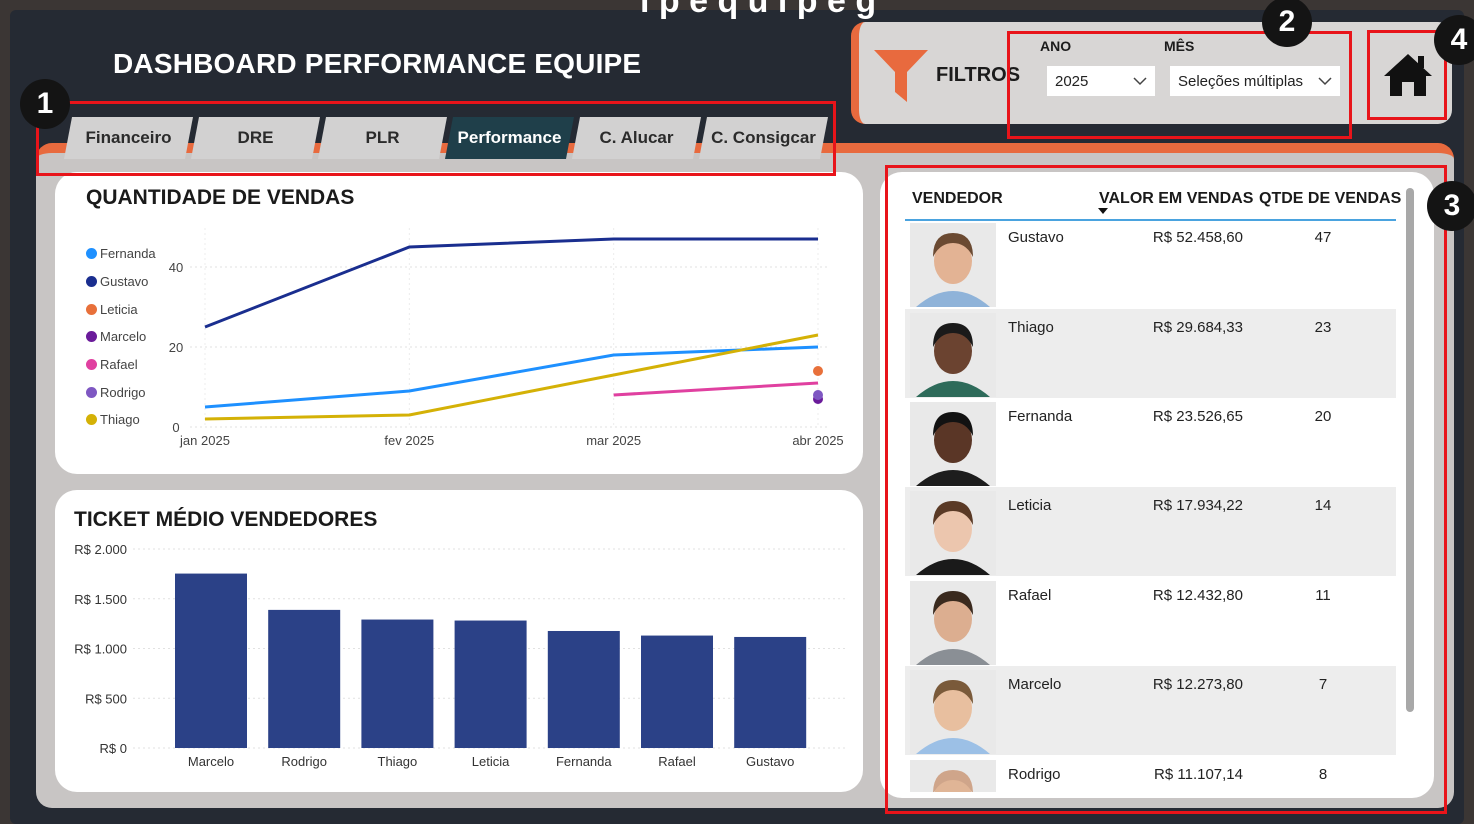  Describe the element at coordinates (1450, 206) in the screenshot. I see `step-badge-3: 3` at that location.